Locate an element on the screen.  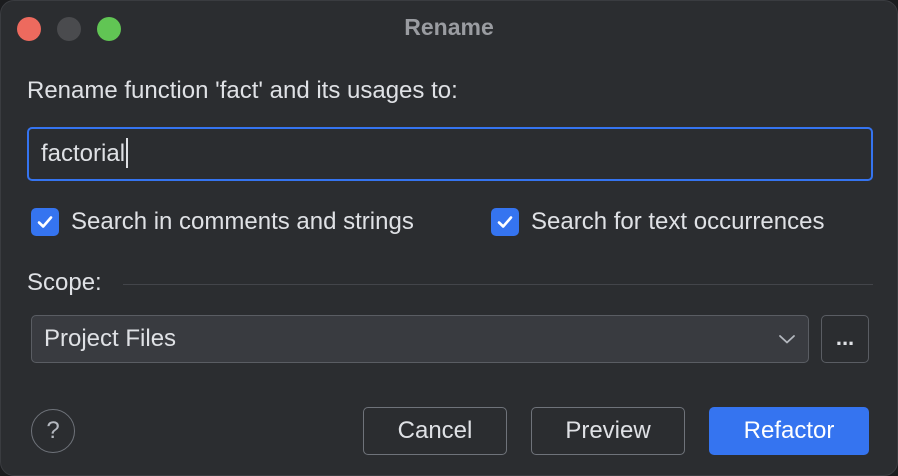
search-comments-option: Search in comments and strings is located at coordinates (222, 222).